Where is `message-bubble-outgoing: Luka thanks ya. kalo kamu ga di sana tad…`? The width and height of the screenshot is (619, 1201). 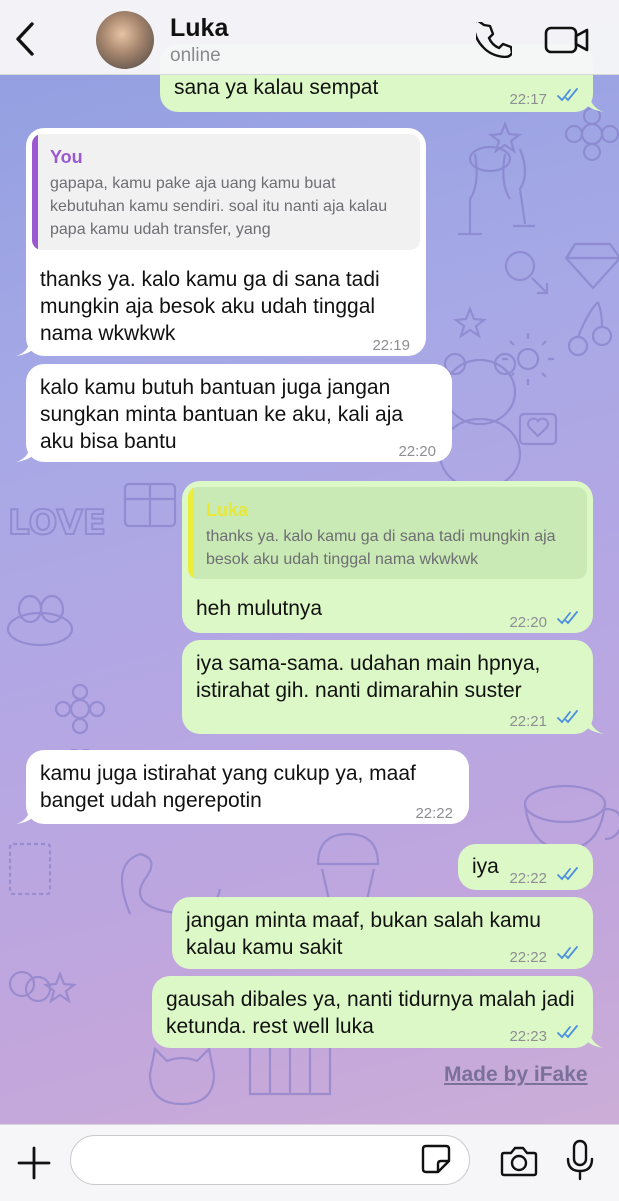
message-bubble-outgoing: Luka thanks ya. kalo kamu ga di sana tad… is located at coordinates (387, 557).